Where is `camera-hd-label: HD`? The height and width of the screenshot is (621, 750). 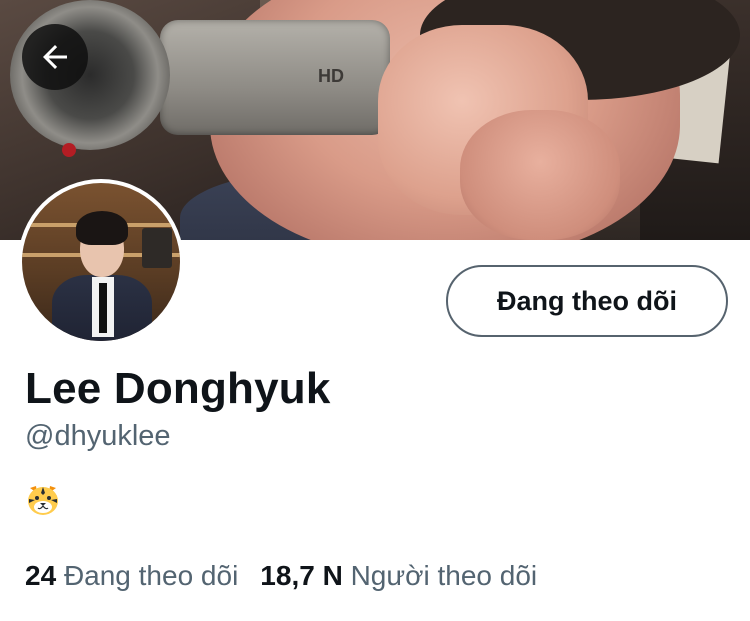 camera-hd-label: HD is located at coordinates (331, 76).